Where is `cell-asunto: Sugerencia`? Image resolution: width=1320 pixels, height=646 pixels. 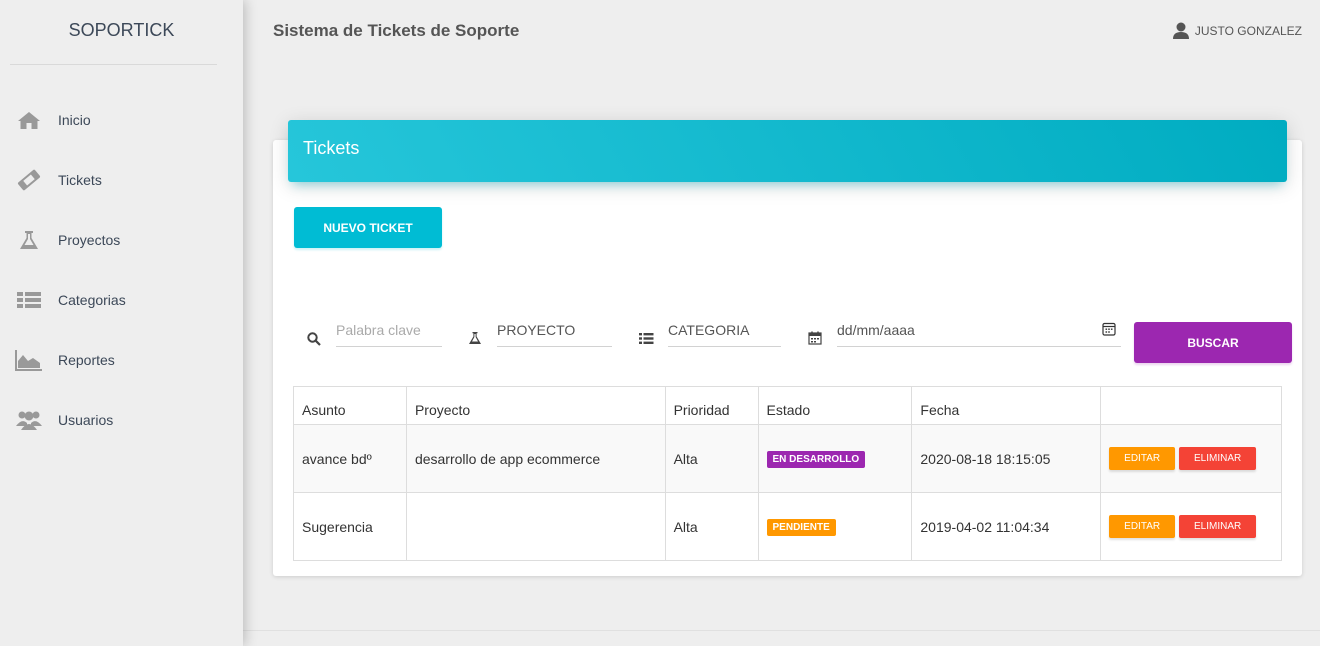 cell-asunto: Sugerencia is located at coordinates (350, 526).